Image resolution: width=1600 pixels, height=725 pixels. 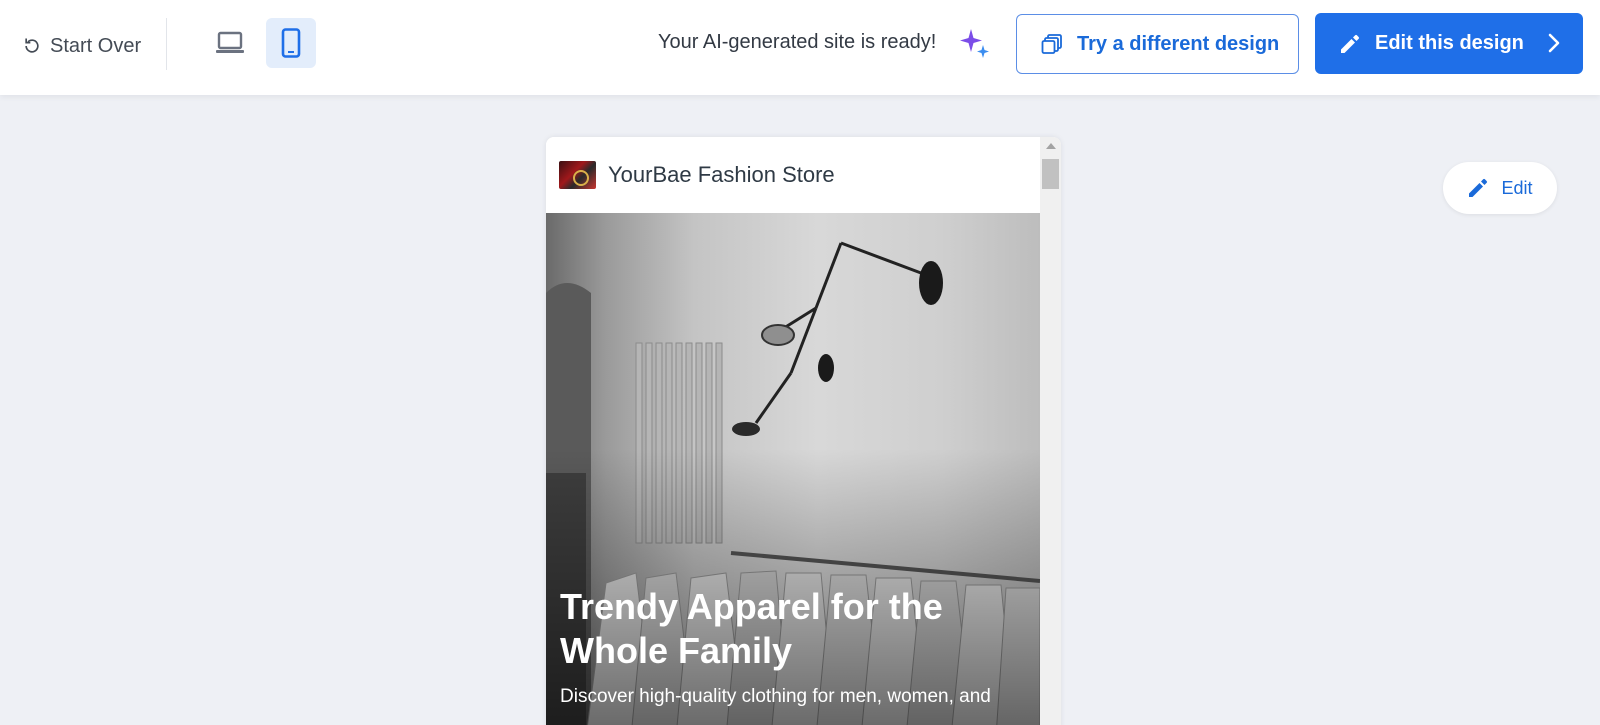 What do you see at coordinates (1050, 431) in the screenshot?
I see `preview-scrollbar` at bounding box center [1050, 431].